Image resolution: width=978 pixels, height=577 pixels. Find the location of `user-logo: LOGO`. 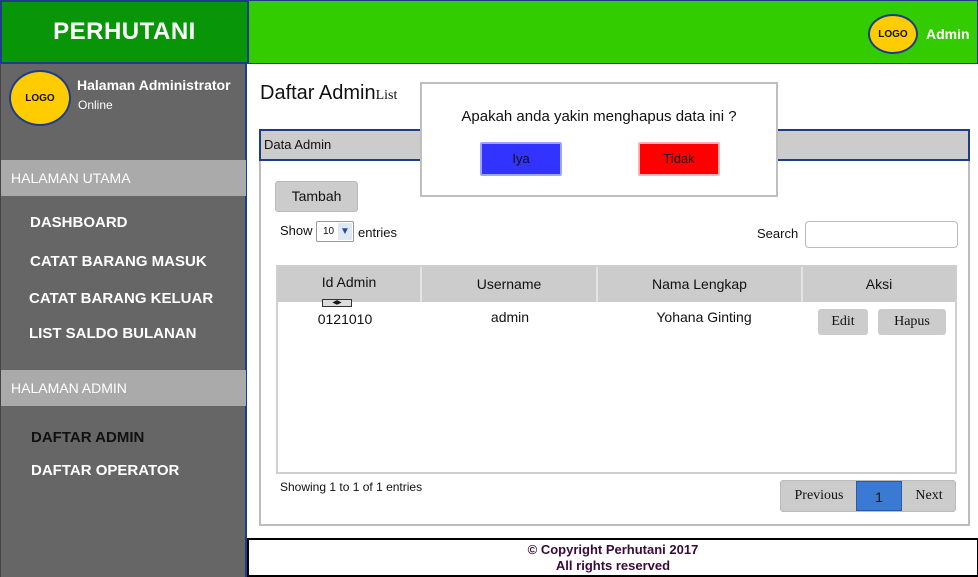

user-logo: LOGO is located at coordinates (893, 34).